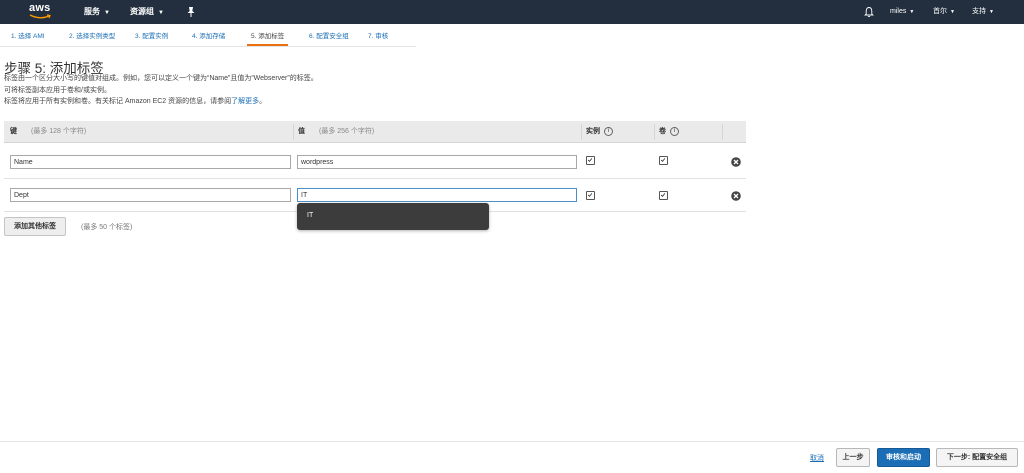 The image size is (1024, 473). Describe the element at coordinates (310, 215) in the screenshot. I see `autocomplete-option: IT` at that location.